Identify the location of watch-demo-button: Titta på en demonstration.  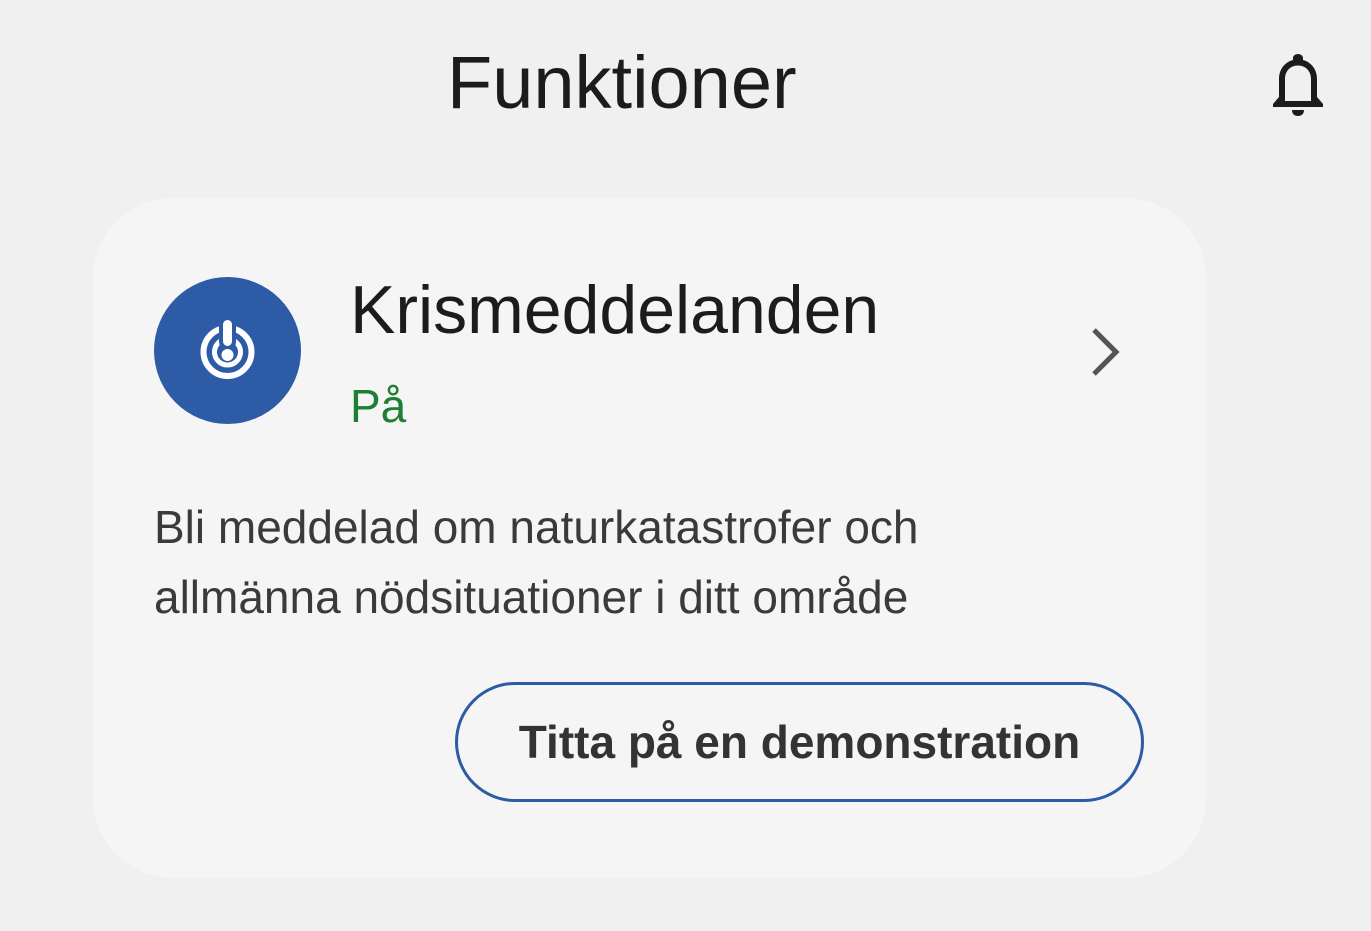
(799, 742).